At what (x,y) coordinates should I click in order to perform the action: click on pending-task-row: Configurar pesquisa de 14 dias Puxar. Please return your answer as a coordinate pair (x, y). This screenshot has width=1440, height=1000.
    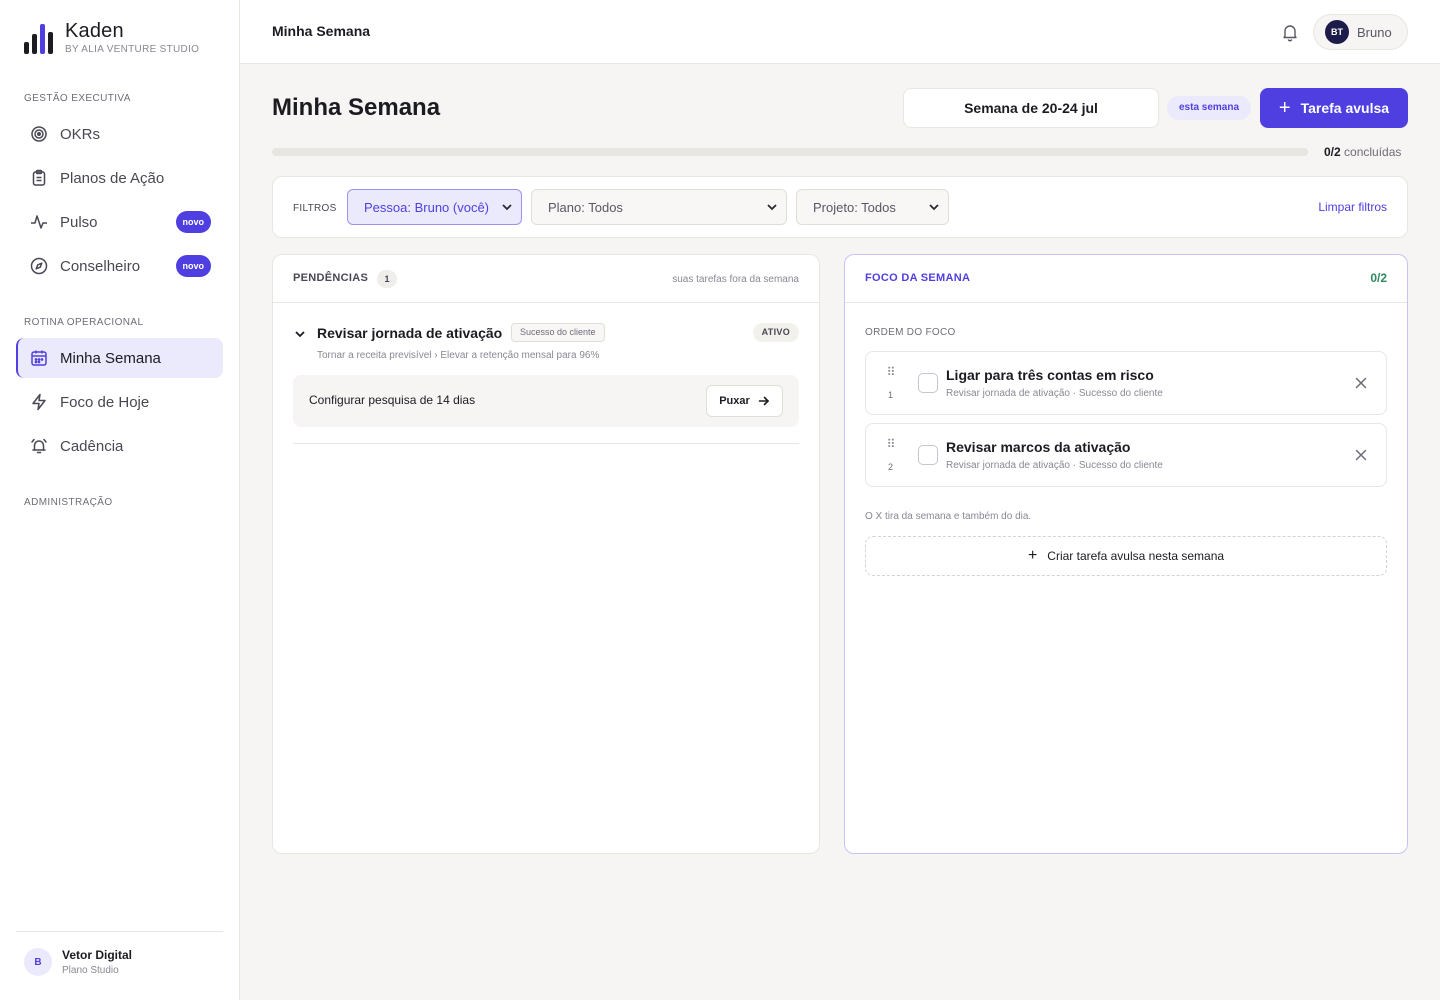
    Looking at the image, I should click on (546, 401).